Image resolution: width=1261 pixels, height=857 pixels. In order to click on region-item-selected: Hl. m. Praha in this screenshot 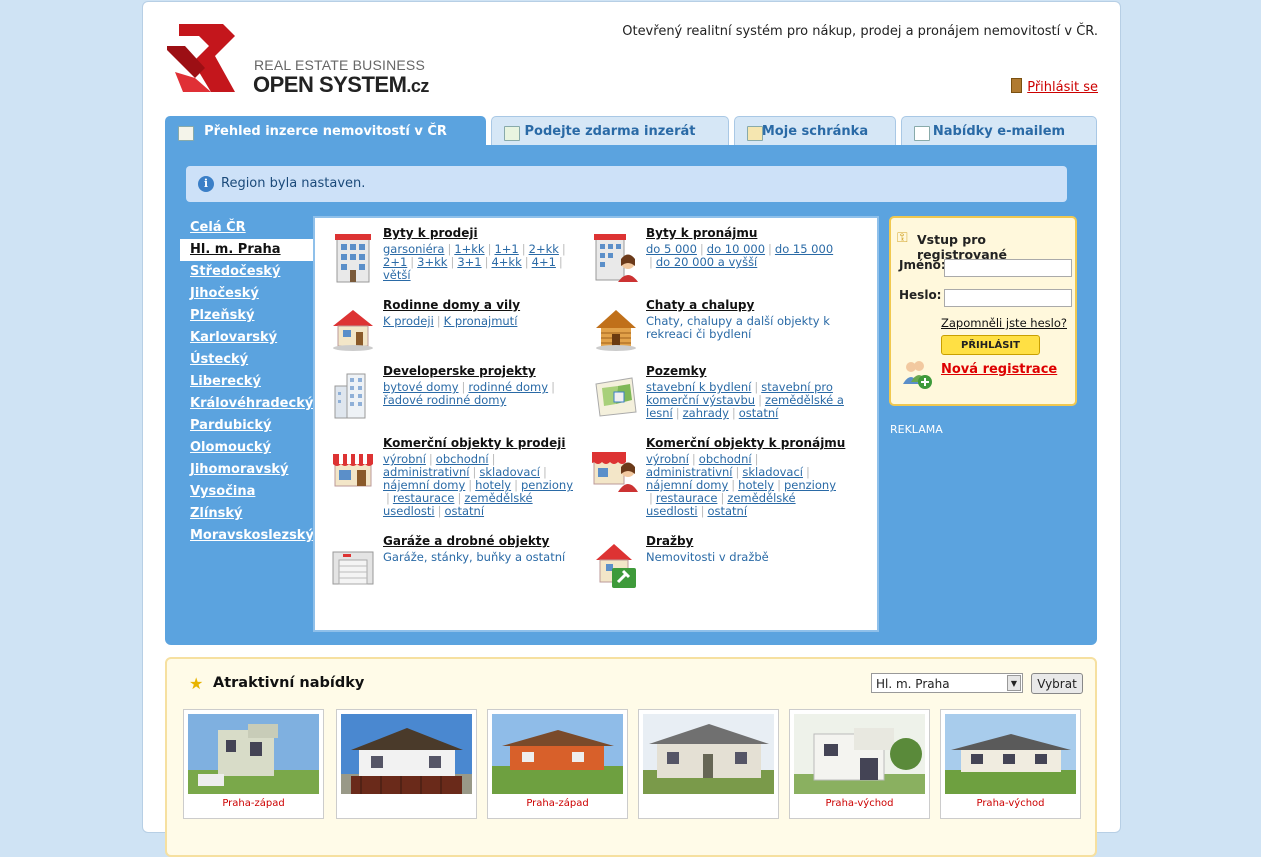, I will do `click(255, 250)`.